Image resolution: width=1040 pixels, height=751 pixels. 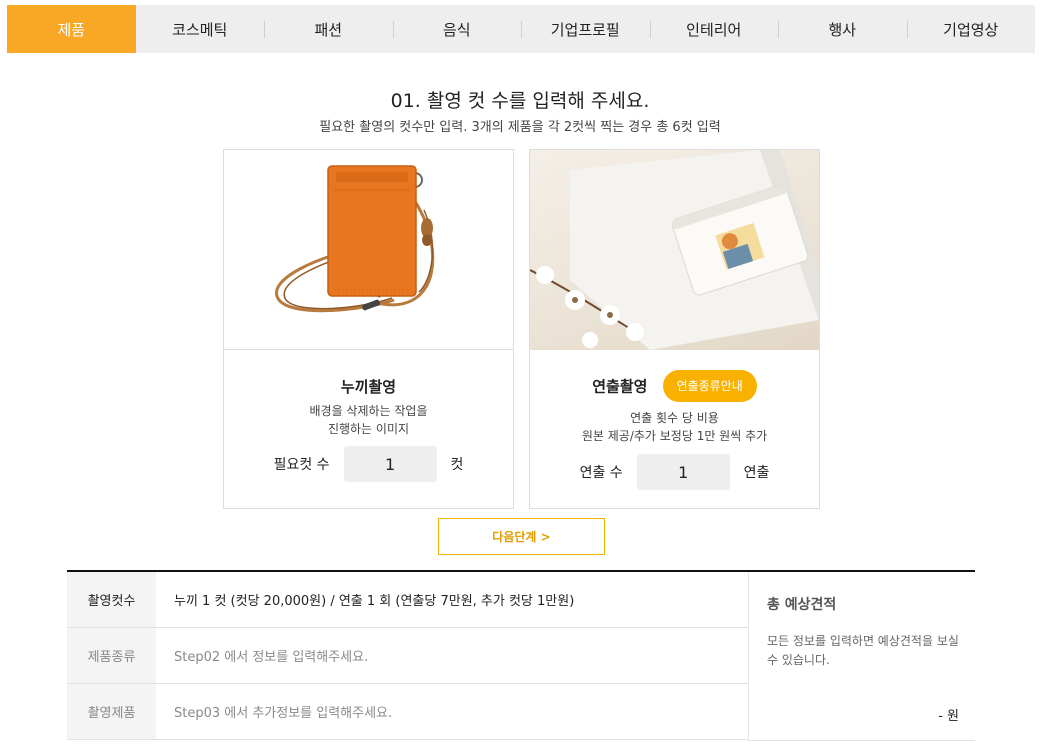 I want to click on category-tabs: 제품 코스메틱 패션 음식 기업프로필 인테리어 행사 기업영상, so click(x=521, y=29).